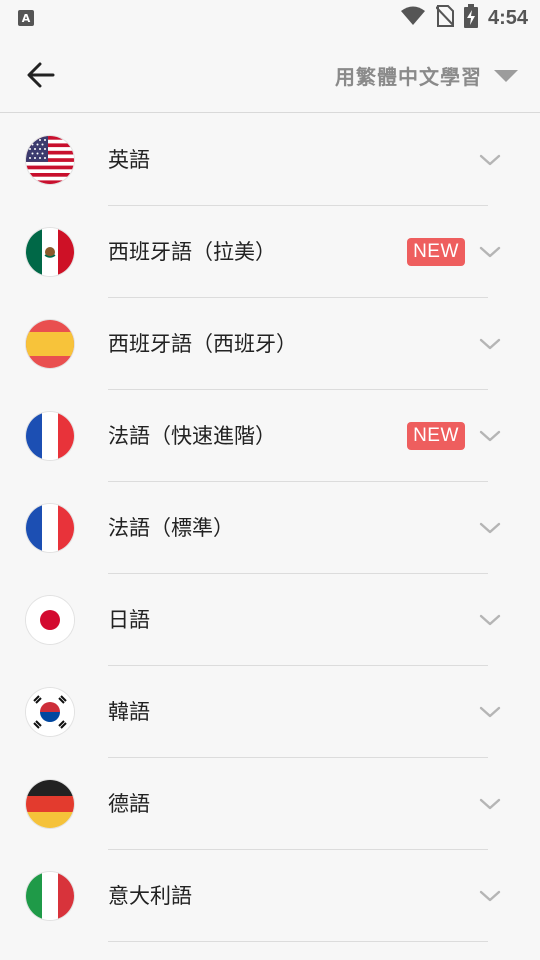 This screenshot has height=960, width=540. I want to click on language-label: 韓語, so click(129, 712).